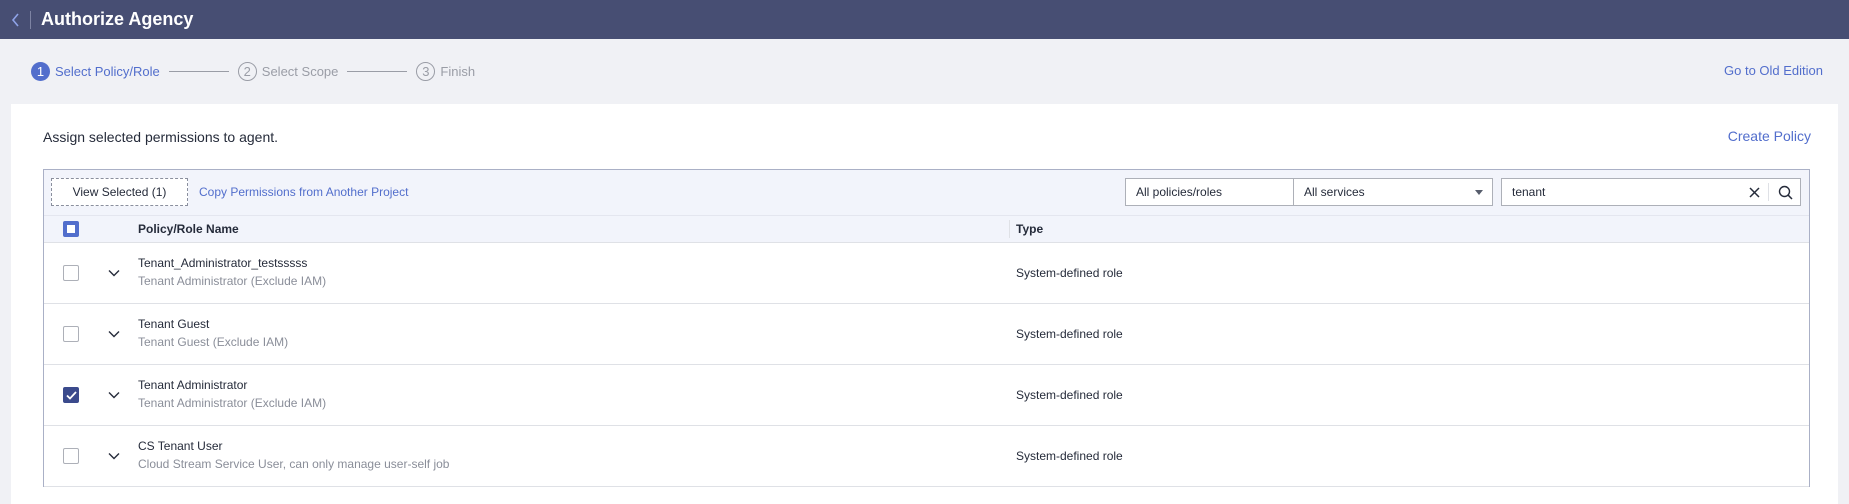 This screenshot has width=1849, height=504. What do you see at coordinates (300, 71) in the screenshot?
I see `step-label-2: Select Scope` at bounding box center [300, 71].